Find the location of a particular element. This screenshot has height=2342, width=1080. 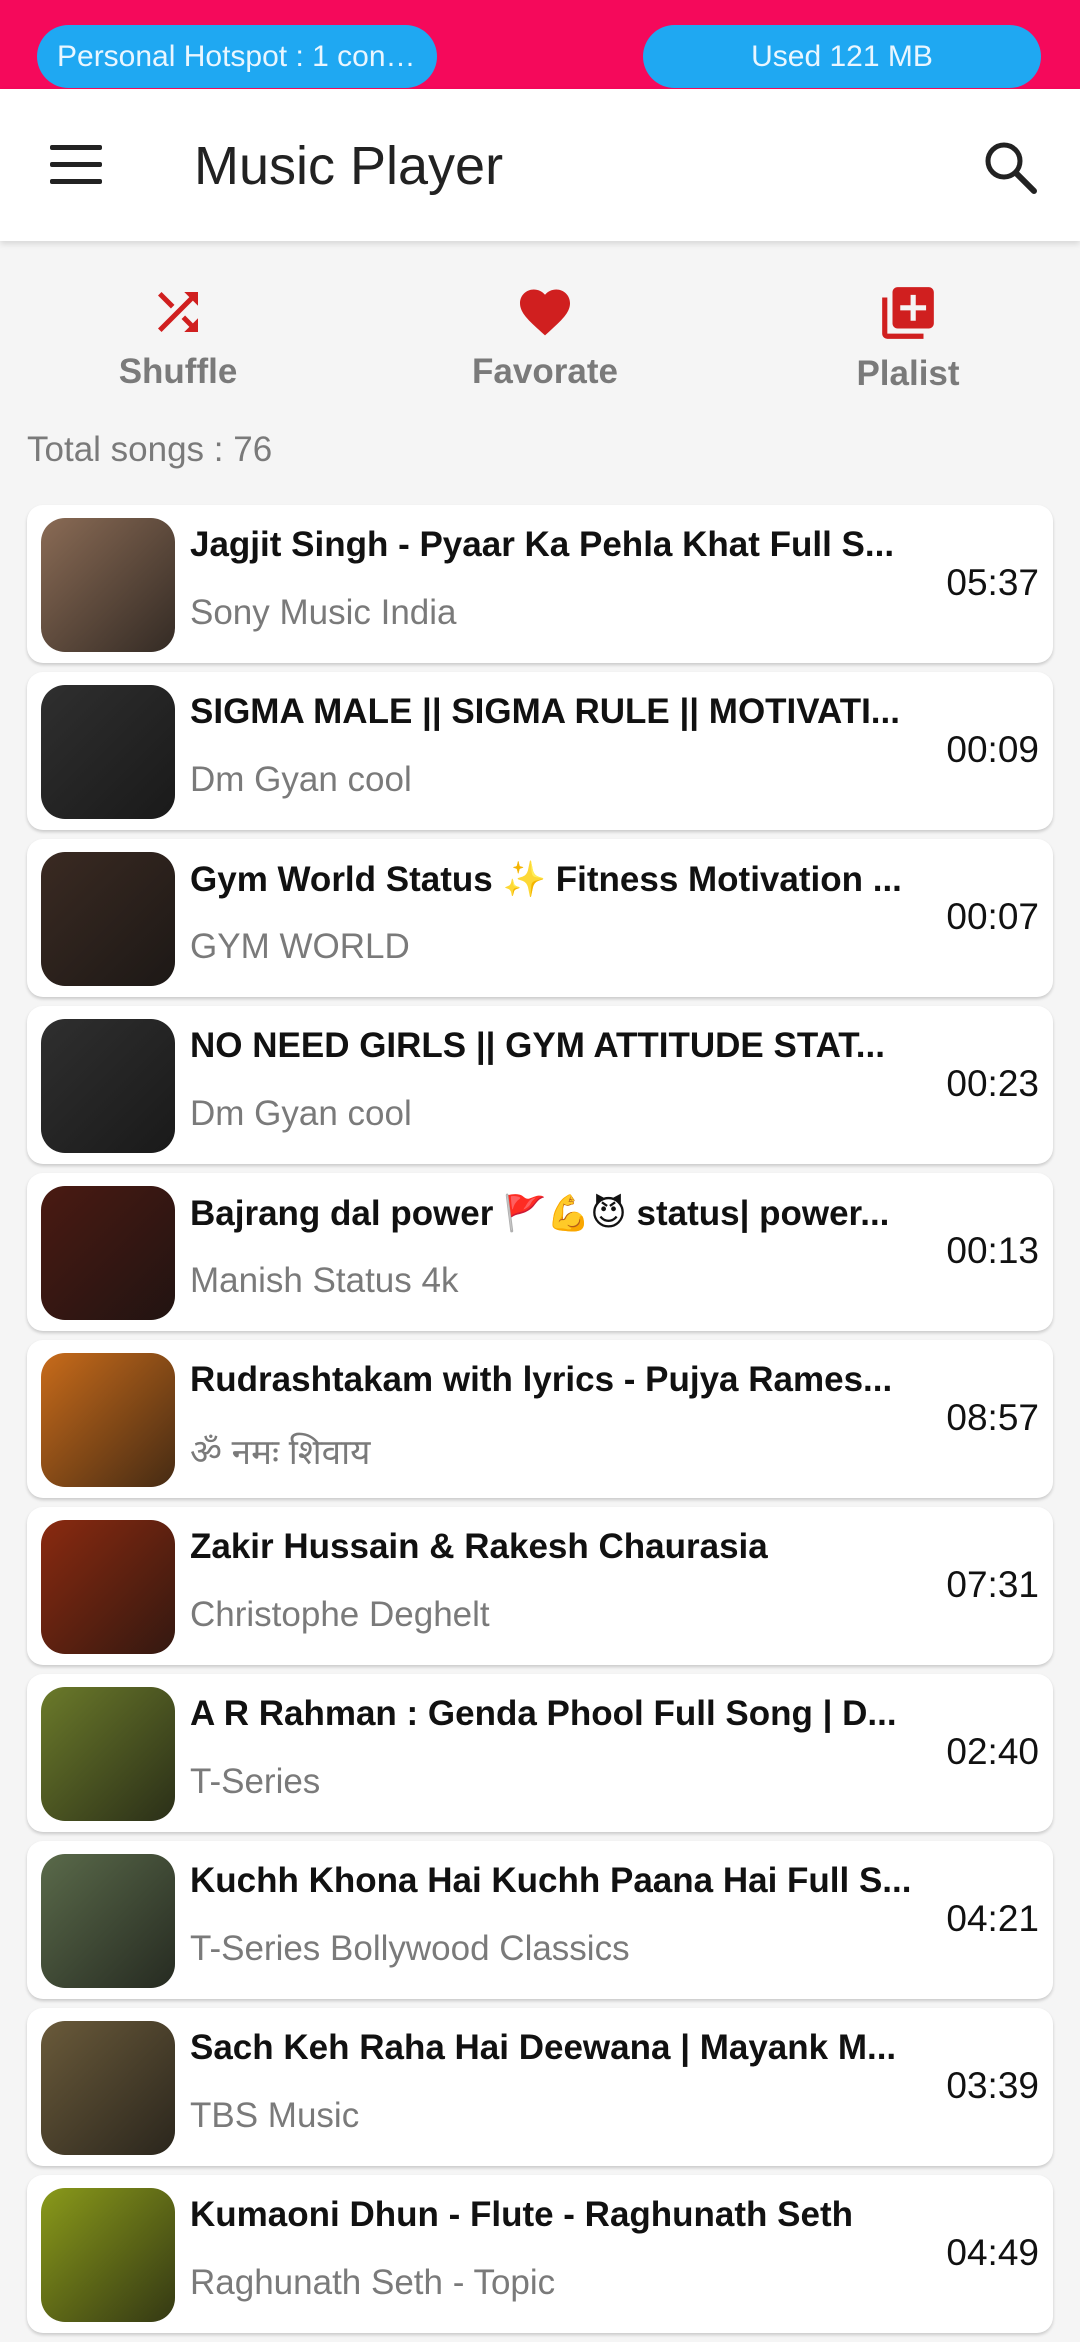

favorite-button: Favorate is located at coordinates (545, 347).